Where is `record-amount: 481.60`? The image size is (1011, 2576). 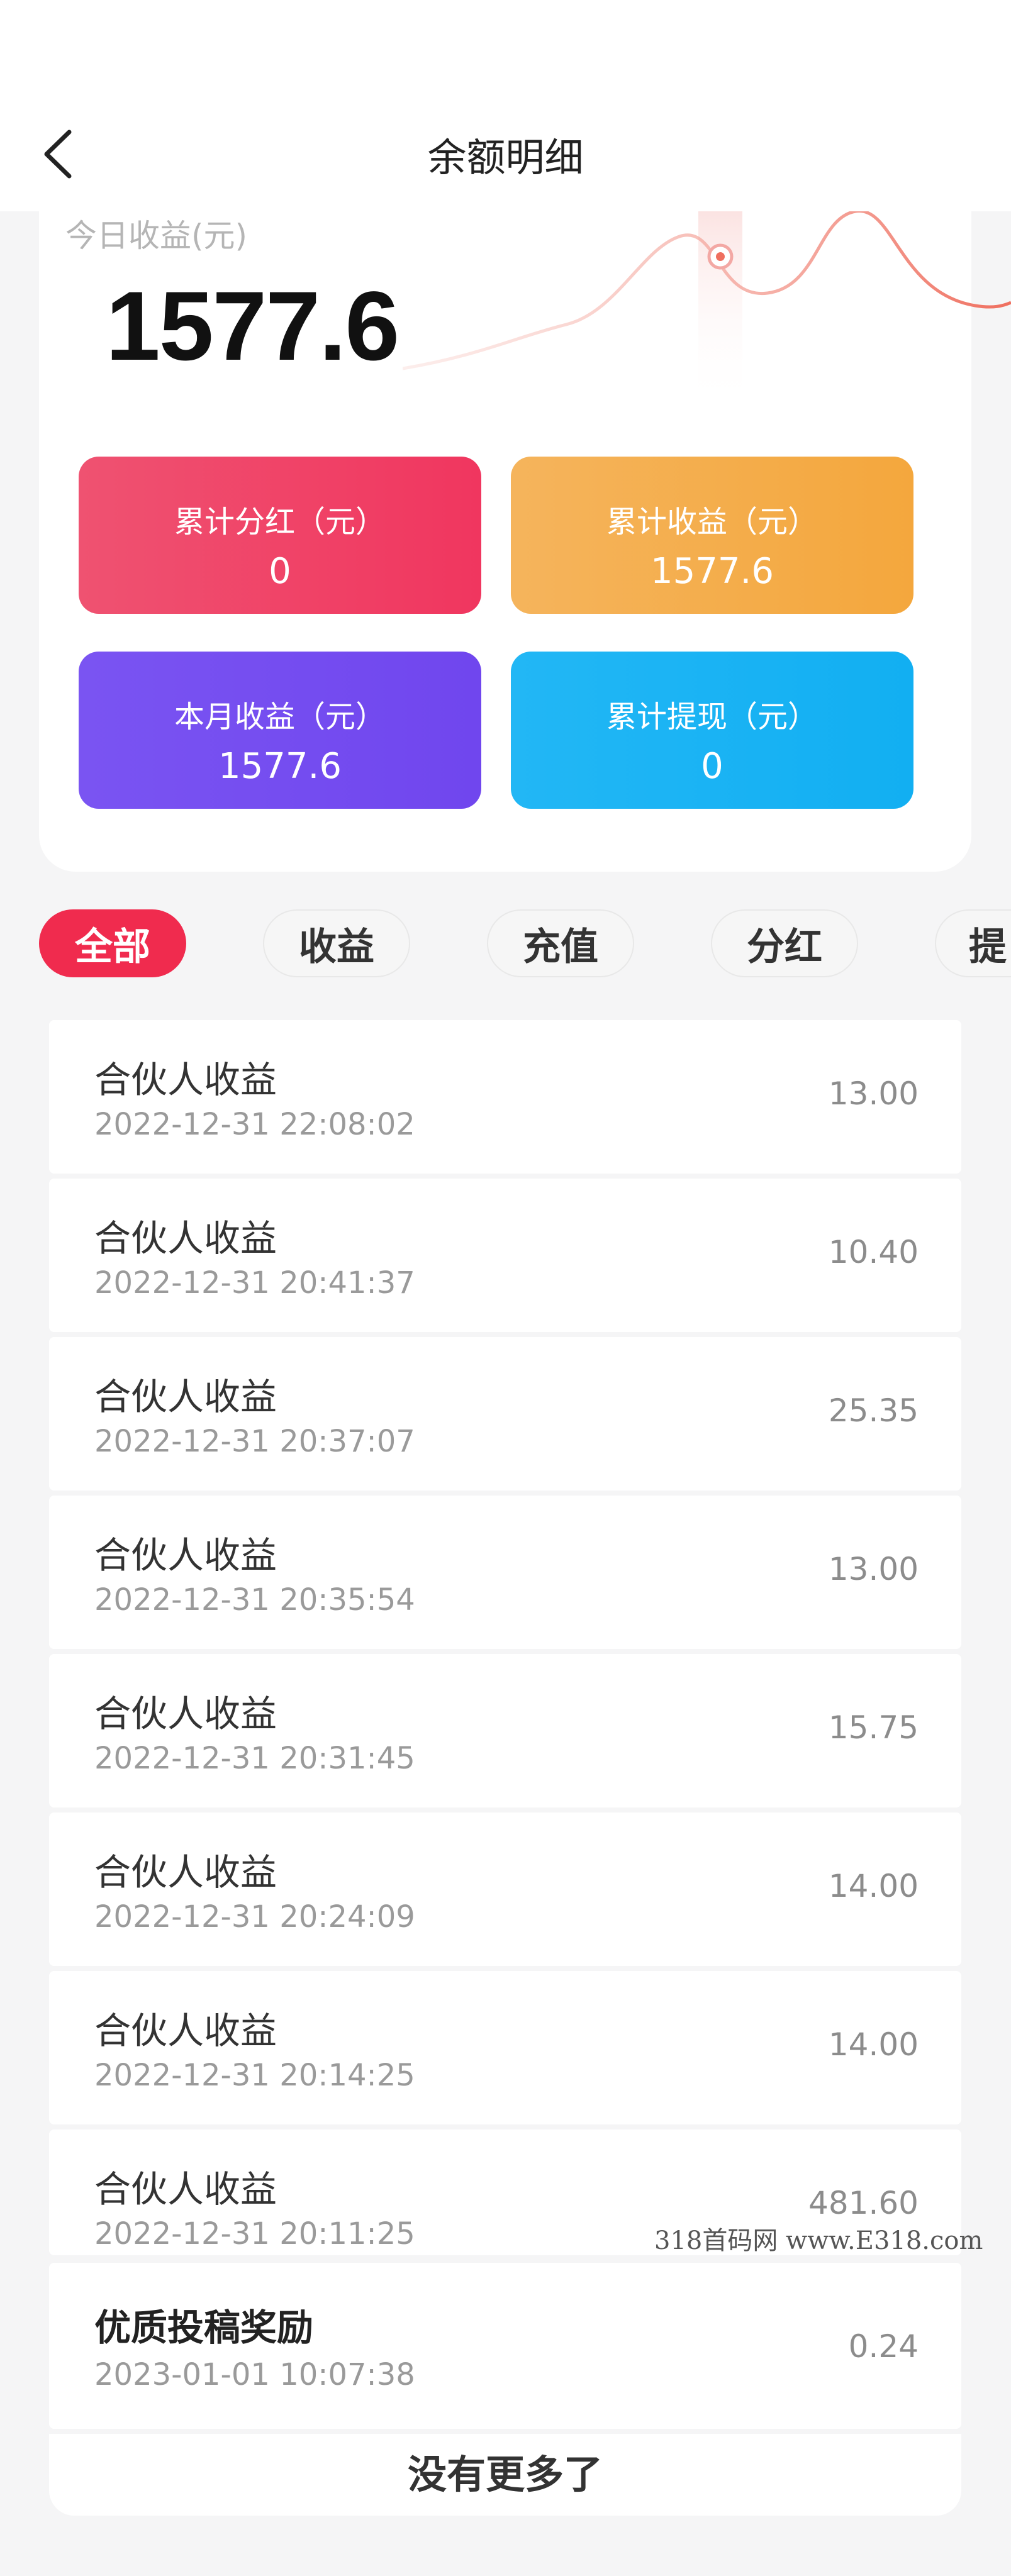
record-amount: 481.60 is located at coordinates (863, 2203).